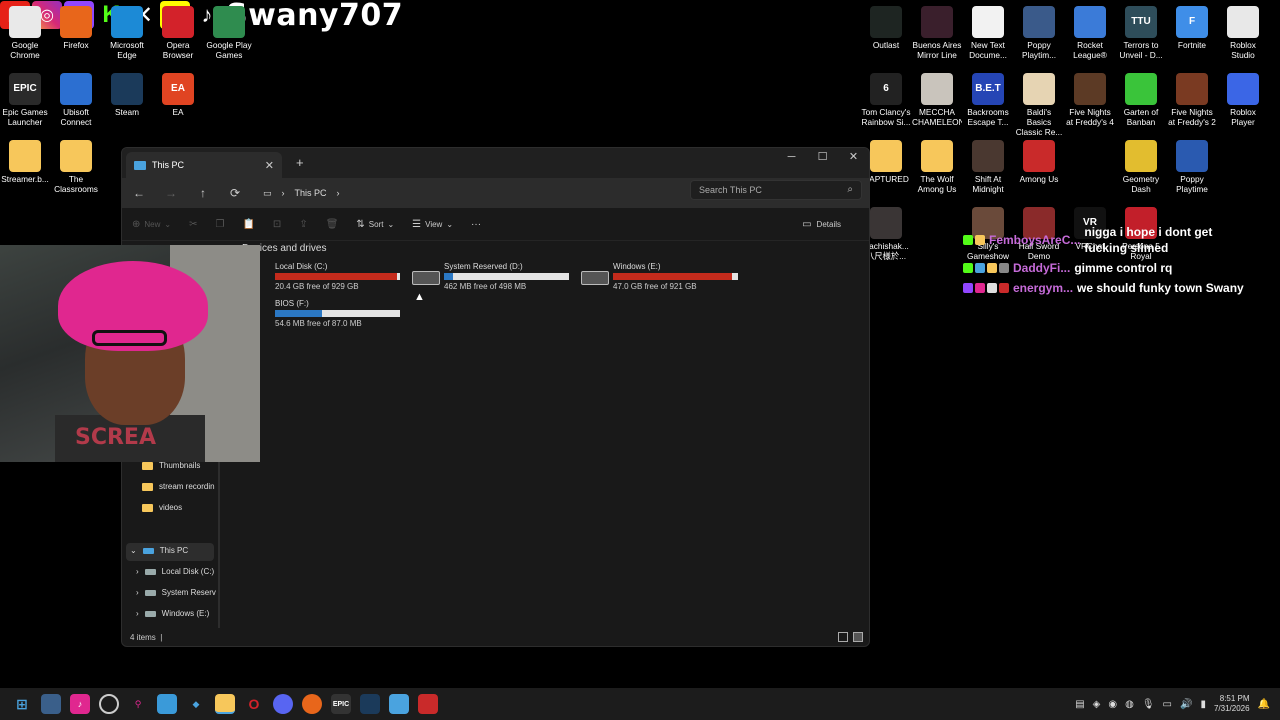  What do you see at coordinates (178, 112) in the screenshot?
I see `desktop-icon-label: EA` at bounding box center [178, 112].